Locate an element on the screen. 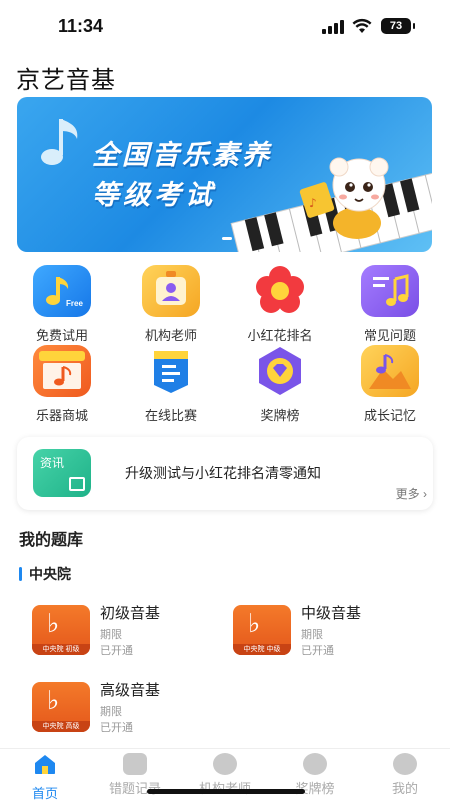  tab-label: 奖牌榜 is located at coordinates (315, 788).